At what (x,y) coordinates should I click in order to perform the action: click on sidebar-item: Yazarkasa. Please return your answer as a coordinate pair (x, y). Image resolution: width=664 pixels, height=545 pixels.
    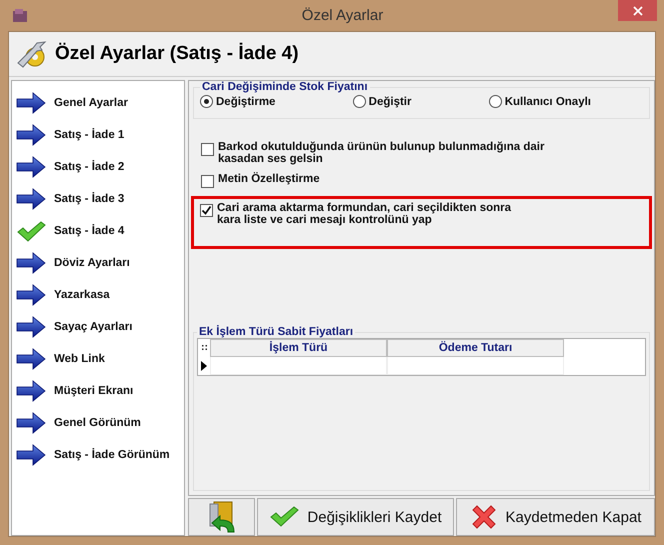
    Looking at the image, I should click on (98, 295).